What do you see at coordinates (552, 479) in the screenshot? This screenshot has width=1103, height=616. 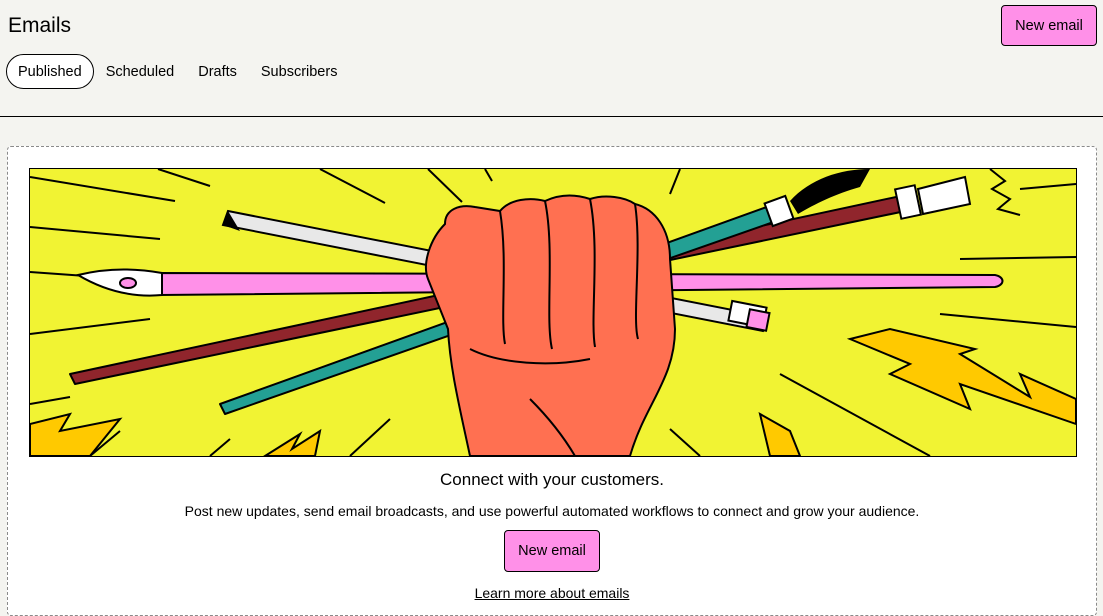 I see `empty-state-heading: Connect with your customers.` at bounding box center [552, 479].